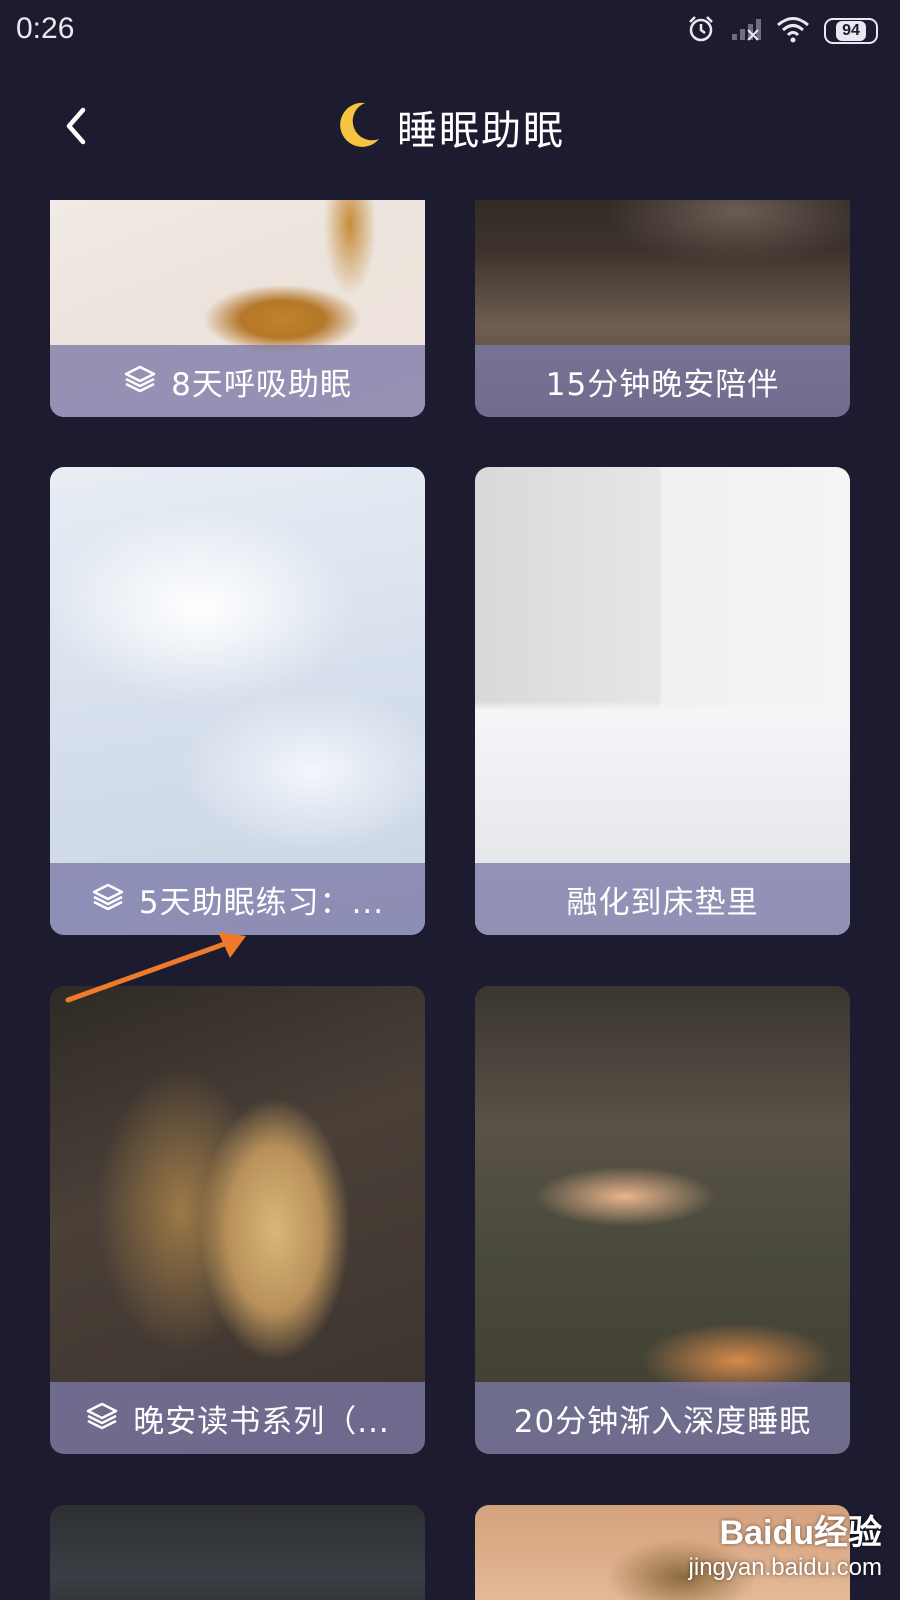  What do you see at coordinates (450, 32) in the screenshot?
I see `status-bar: 0:26 94` at bounding box center [450, 32].